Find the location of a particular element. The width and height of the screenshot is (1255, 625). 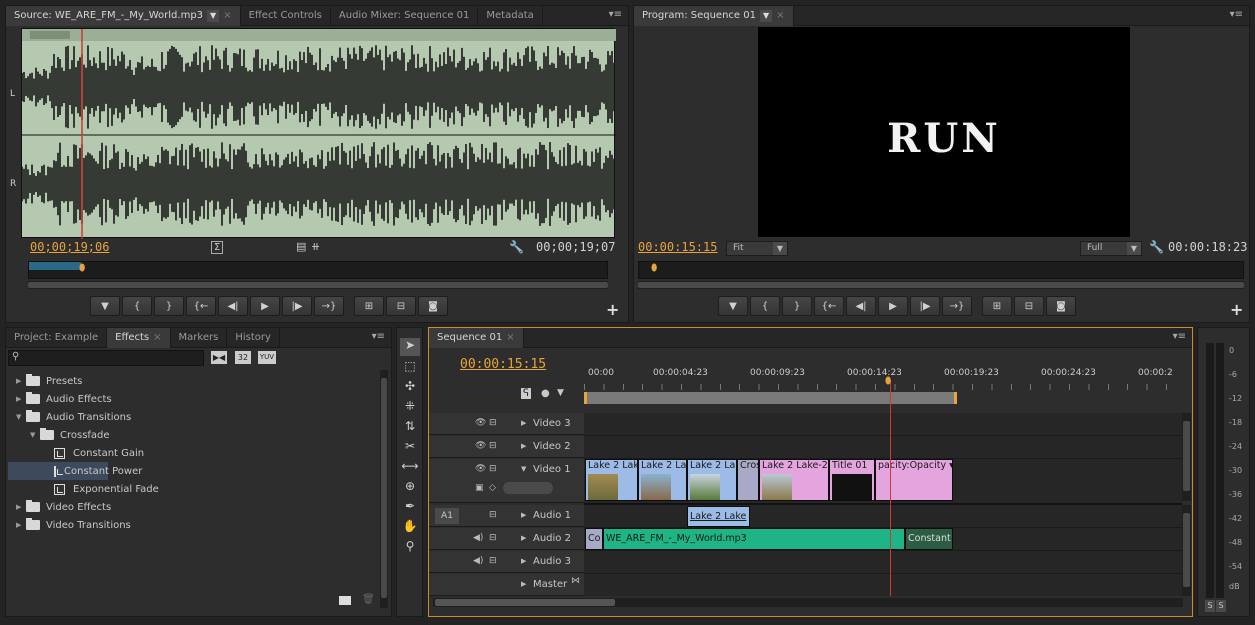

display-style-icon: ▣ is located at coordinates (479, 488).